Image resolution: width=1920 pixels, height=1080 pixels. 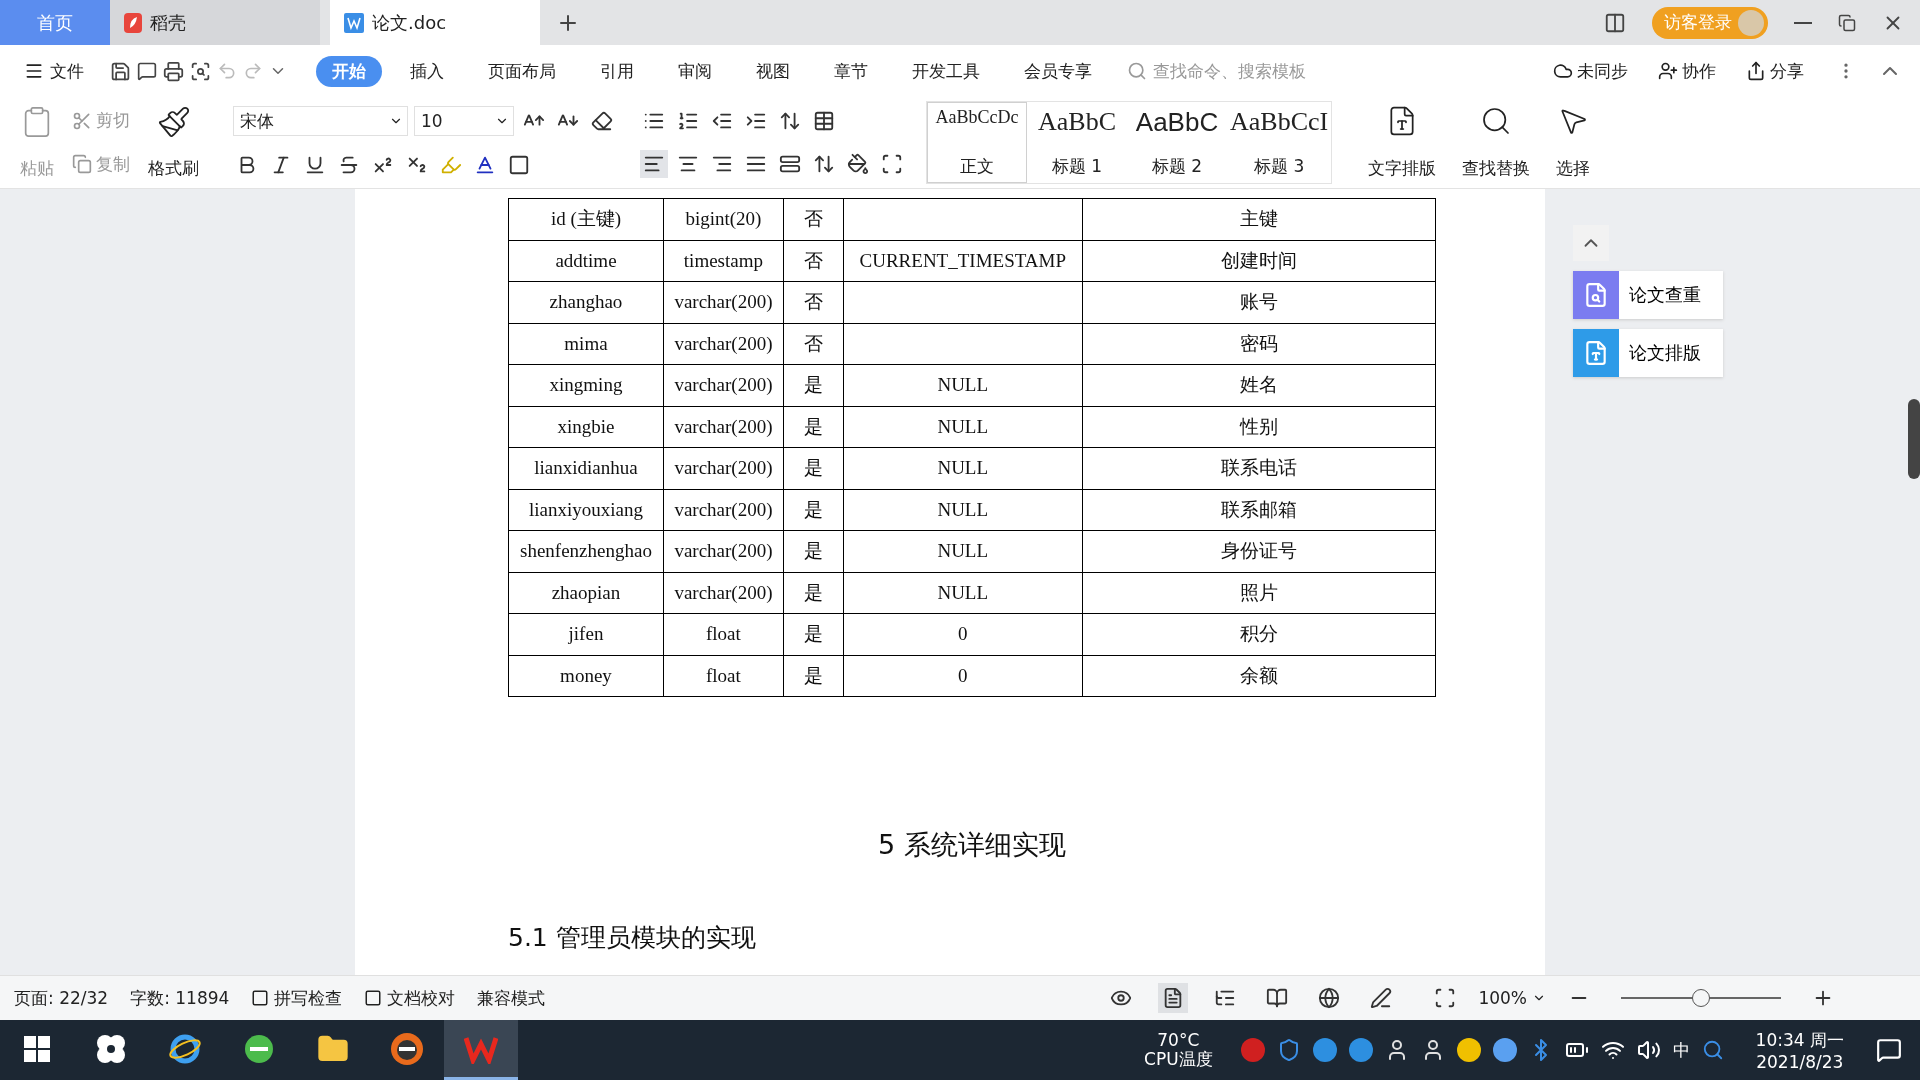 What do you see at coordinates (1889, 1050) in the screenshot?
I see `notification-icon` at bounding box center [1889, 1050].